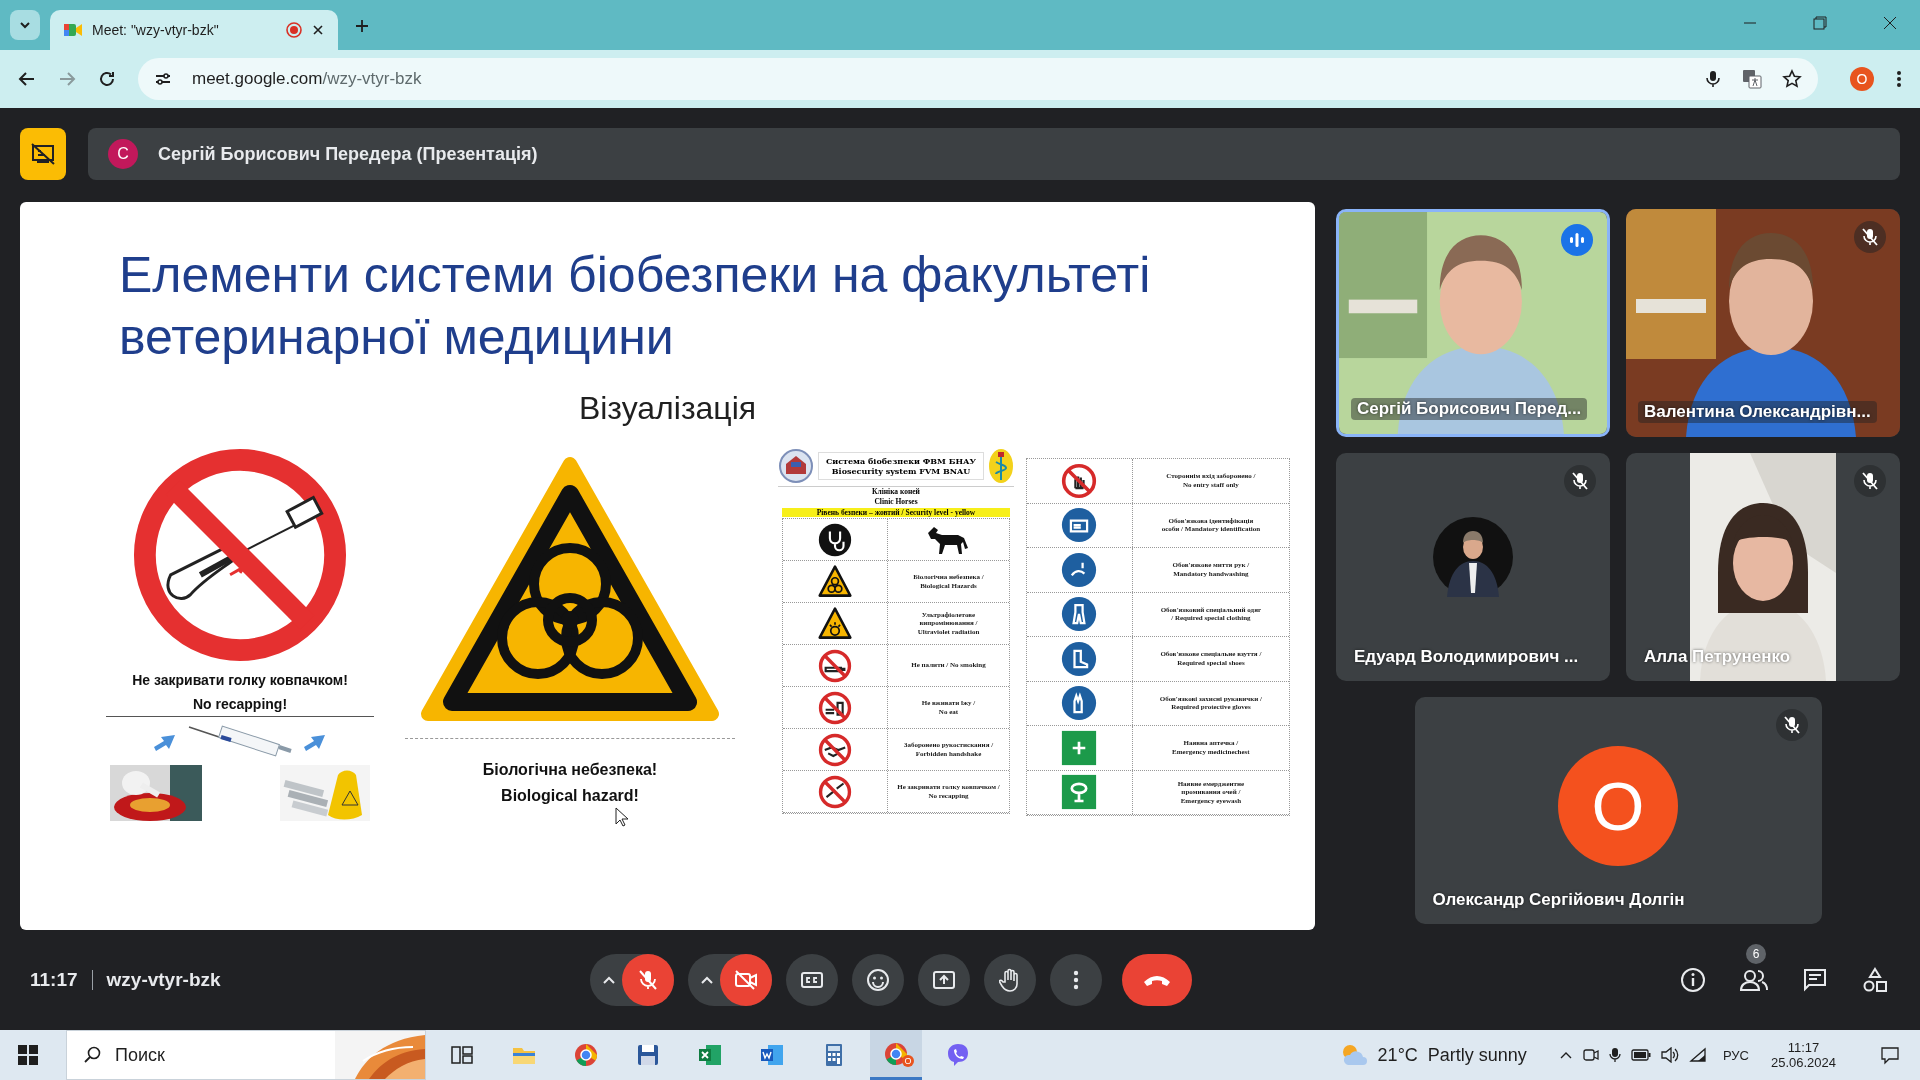  What do you see at coordinates (1079, 747) in the screenshot?
I see `first-aid-icon` at bounding box center [1079, 747].